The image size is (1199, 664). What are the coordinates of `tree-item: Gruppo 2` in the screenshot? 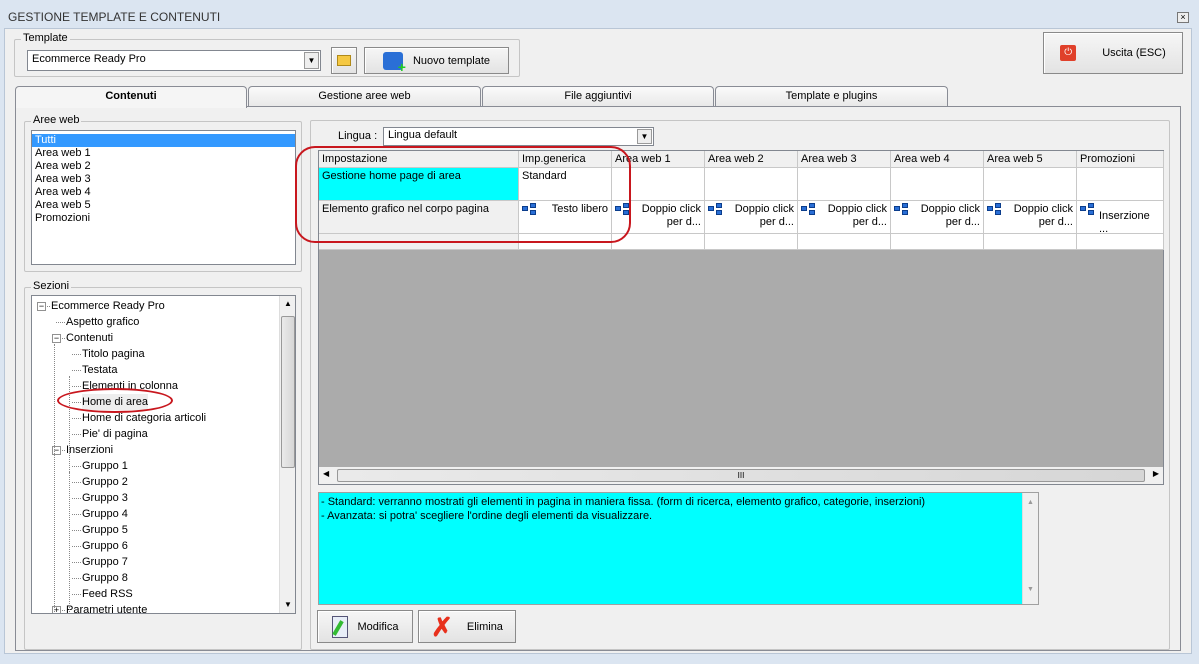 It's located at (105, 482).